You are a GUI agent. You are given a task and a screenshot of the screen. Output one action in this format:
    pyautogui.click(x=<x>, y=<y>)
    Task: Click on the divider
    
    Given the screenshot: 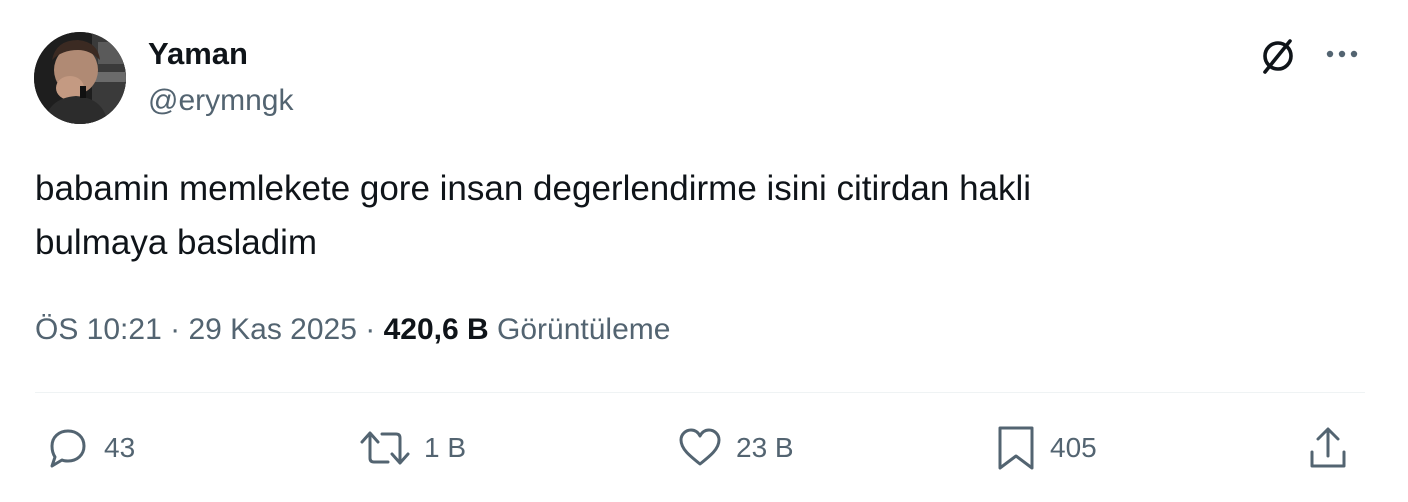 What is the action you would take?
    pyautogui.click(x=700, y=392)
    